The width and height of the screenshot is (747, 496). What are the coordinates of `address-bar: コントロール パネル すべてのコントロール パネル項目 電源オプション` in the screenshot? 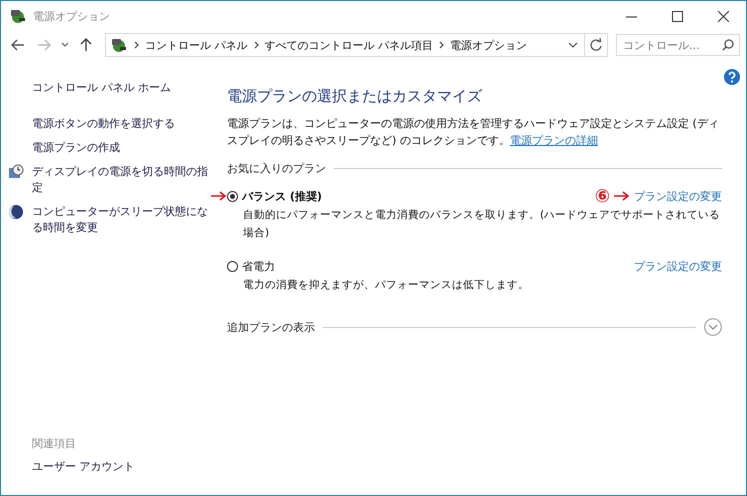 It's located at (356, 45).